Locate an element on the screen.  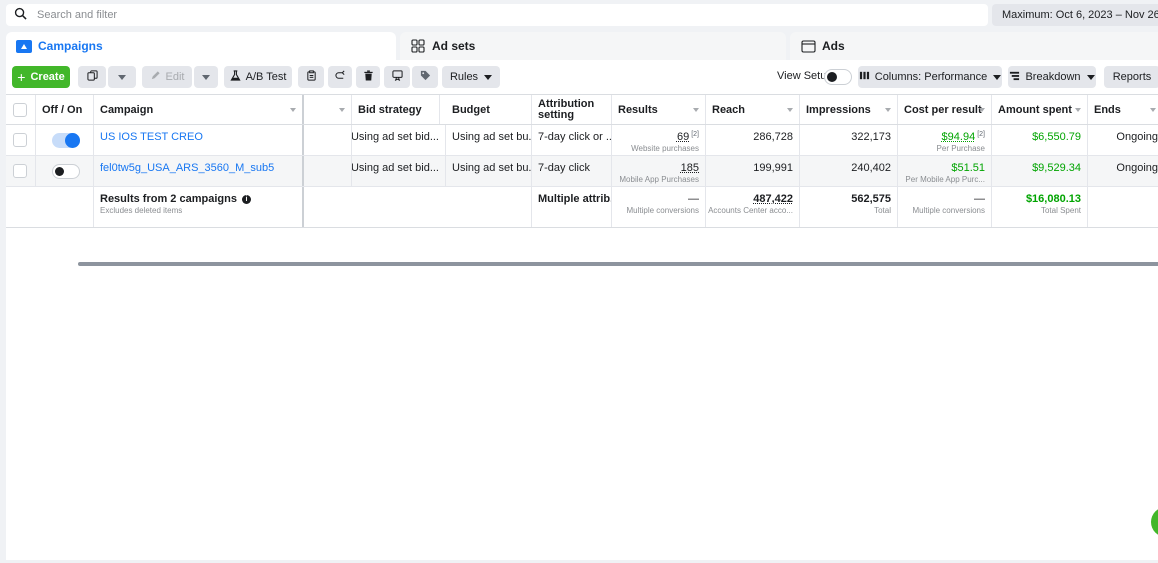
ads-window-icon is located at coordinates (808, 46).